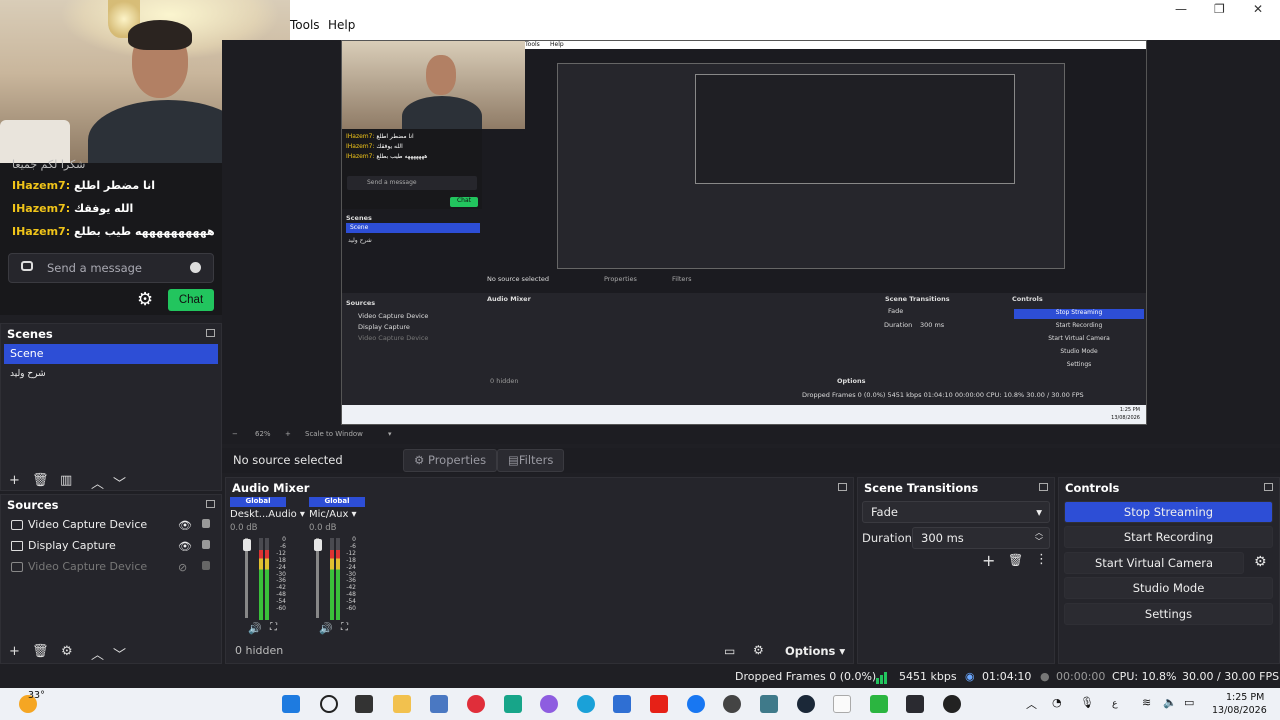  I want to click on level-meter, so click(338, 585).